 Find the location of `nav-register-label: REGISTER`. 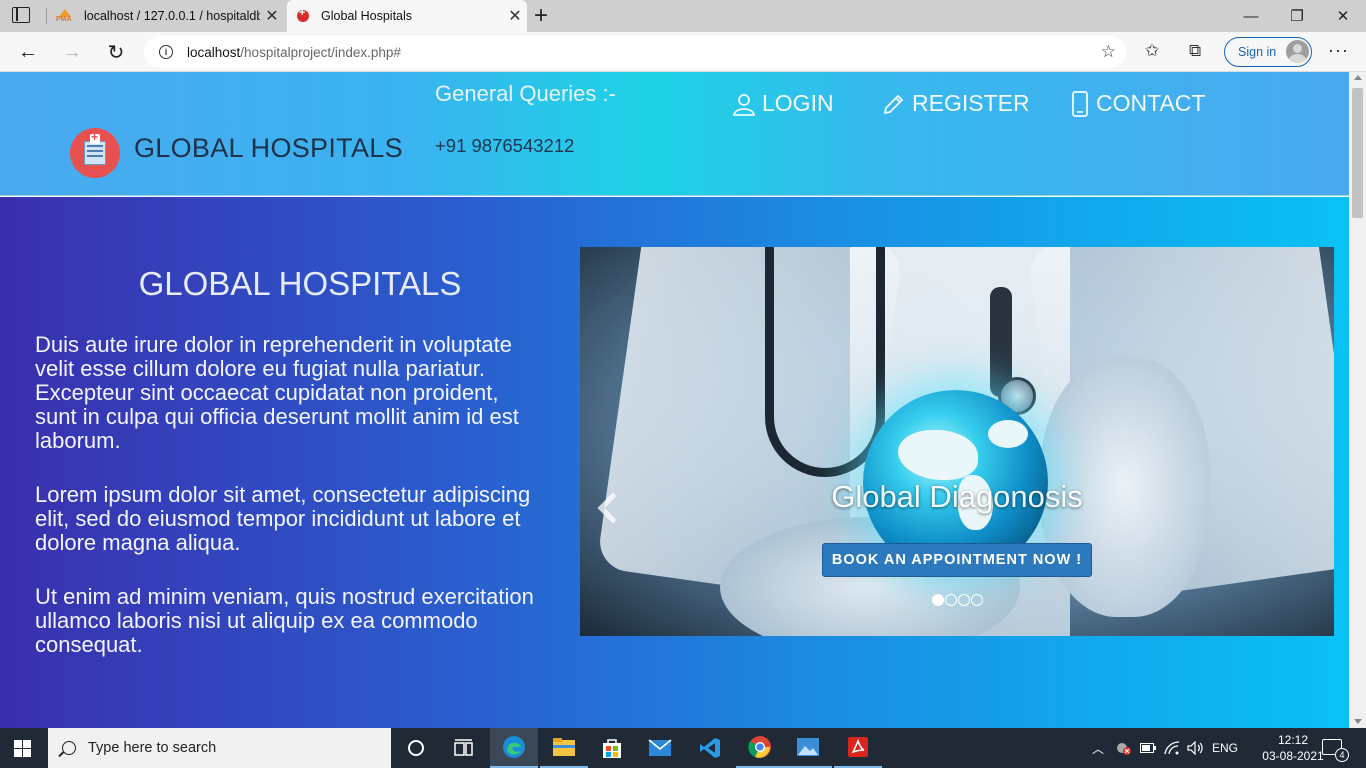

nav-register-label: REGISTER is located at coordinates (971, 103).